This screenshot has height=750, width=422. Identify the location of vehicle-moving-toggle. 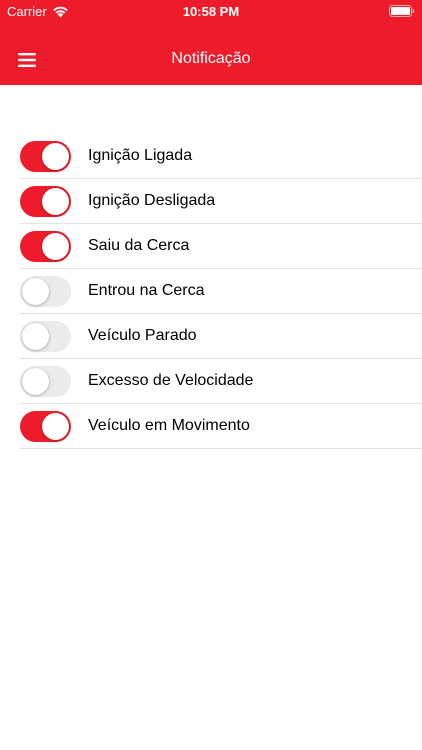
(45, 426).